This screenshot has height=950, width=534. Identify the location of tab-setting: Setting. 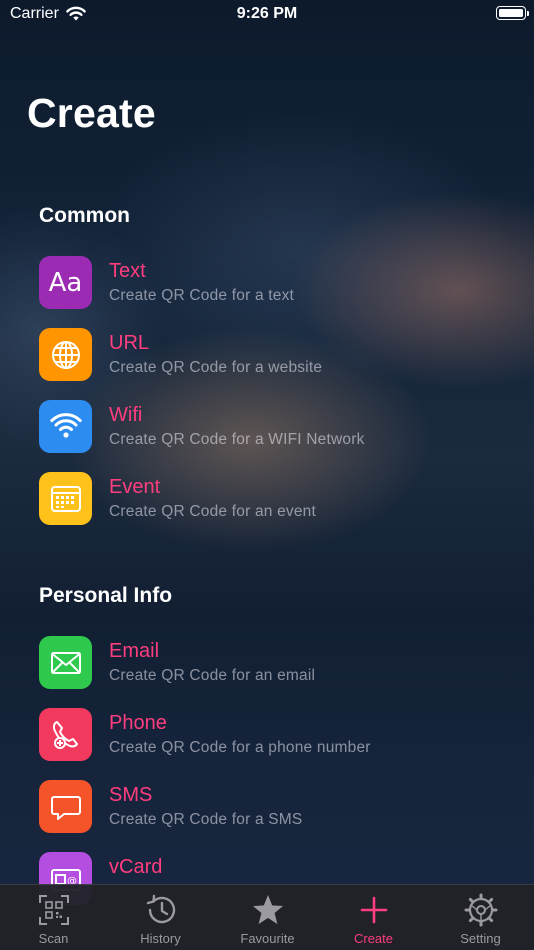
(480, 917).